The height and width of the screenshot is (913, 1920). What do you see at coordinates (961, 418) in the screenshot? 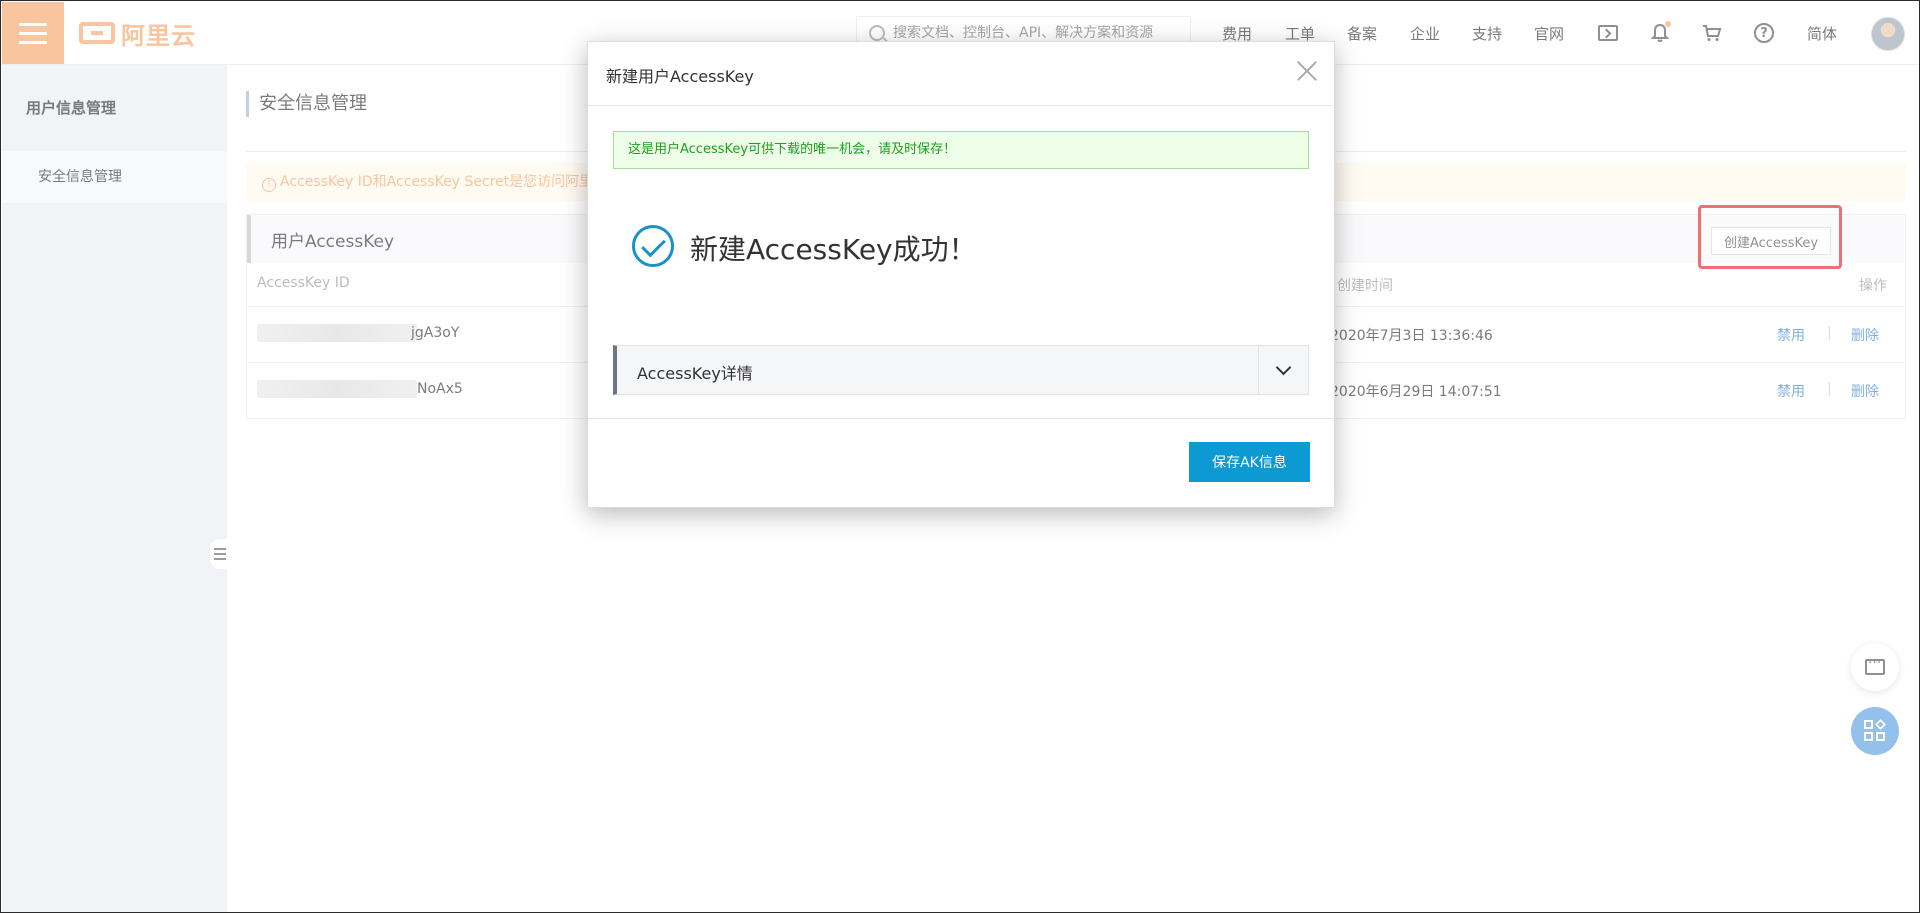
I see `divider` at bounding box center [961, 418].